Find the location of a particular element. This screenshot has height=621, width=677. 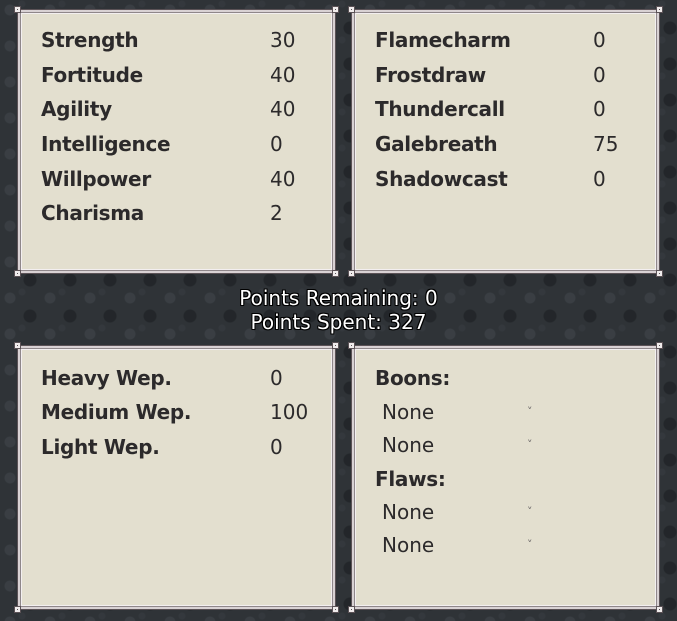

stat-label: Willpower is located at coordinates (96, 179).